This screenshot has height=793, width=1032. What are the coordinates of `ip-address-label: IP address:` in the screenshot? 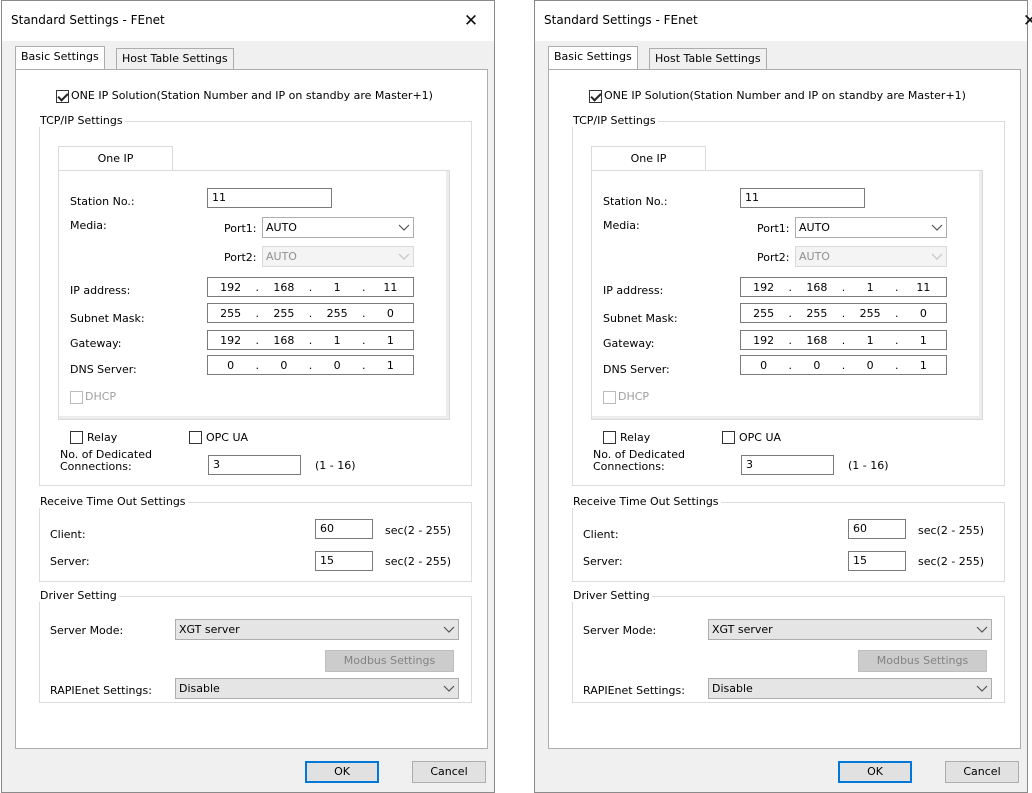 It's located at (633, 290).